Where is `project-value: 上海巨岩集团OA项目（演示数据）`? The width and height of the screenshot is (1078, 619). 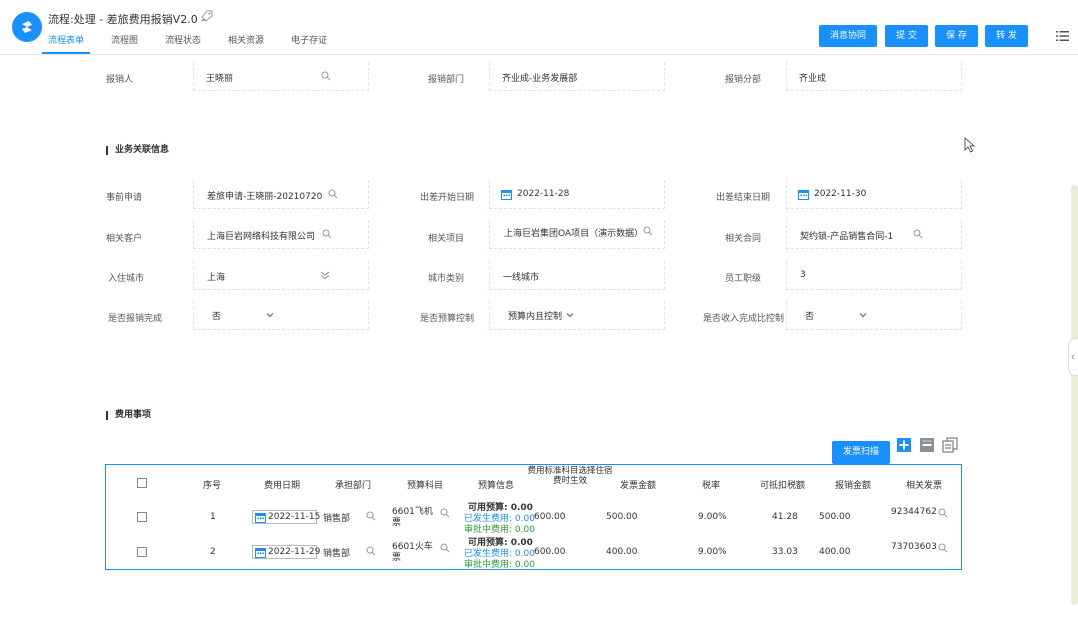
project-value: 上海巨岩集团OA项目（演示数据） is located at coordinates (574, 234).